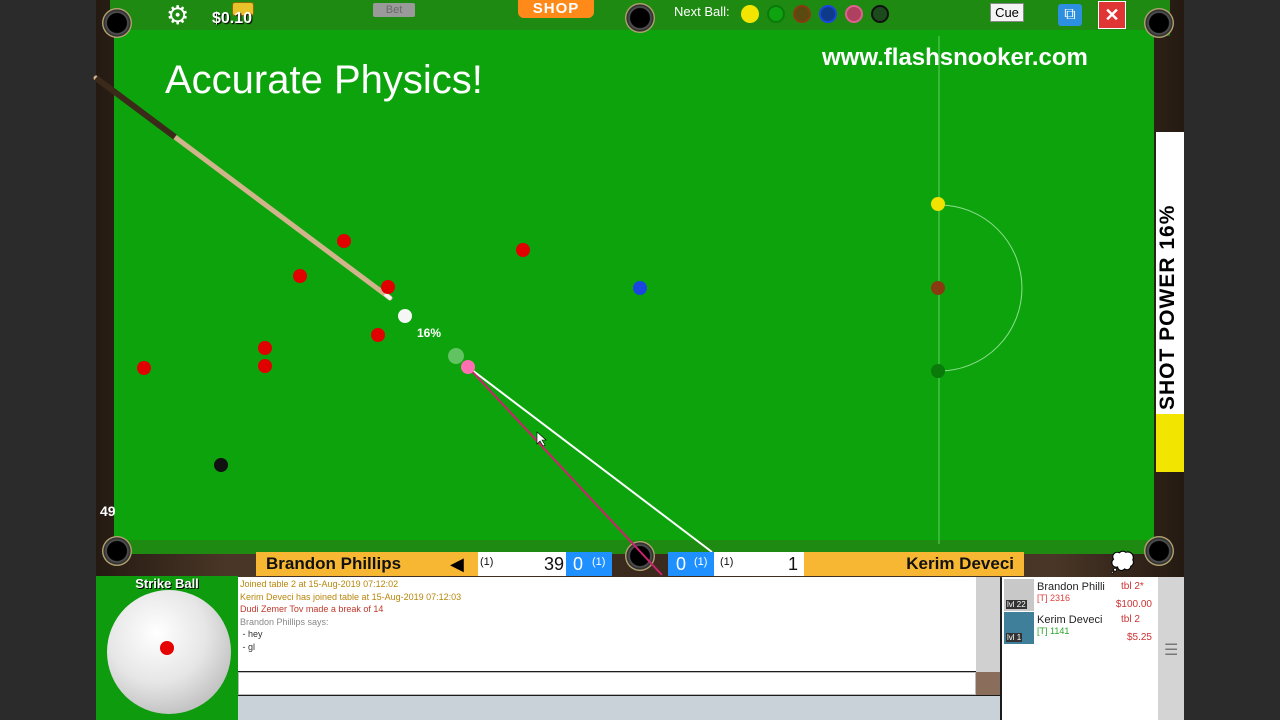  What do you see at coordinates (980, 288) in the screenshot?
I see `baulk-d` at bounding box center [980, 288].